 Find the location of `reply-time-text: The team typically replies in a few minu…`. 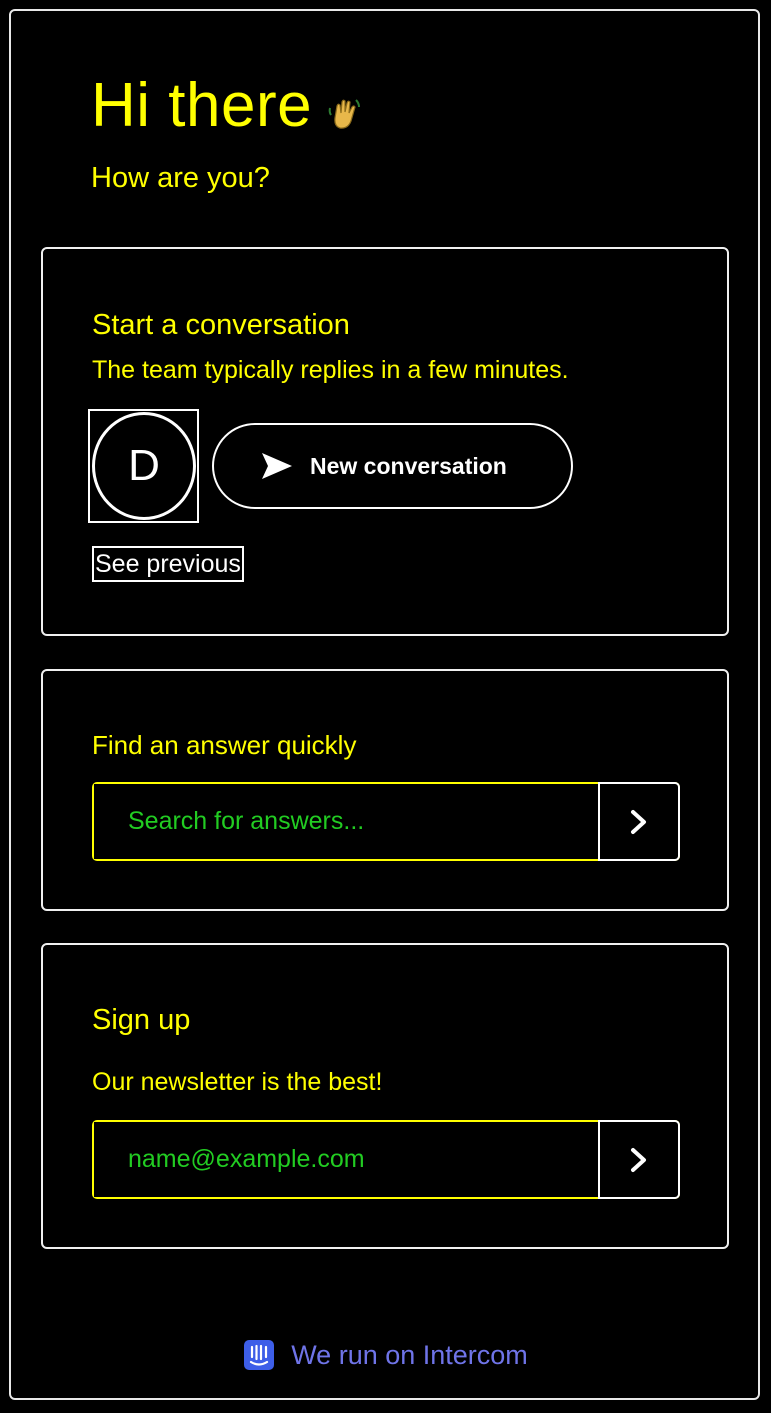

reply-time-text: The team typically replies in a few minu… is located at coordinates (330, 370).